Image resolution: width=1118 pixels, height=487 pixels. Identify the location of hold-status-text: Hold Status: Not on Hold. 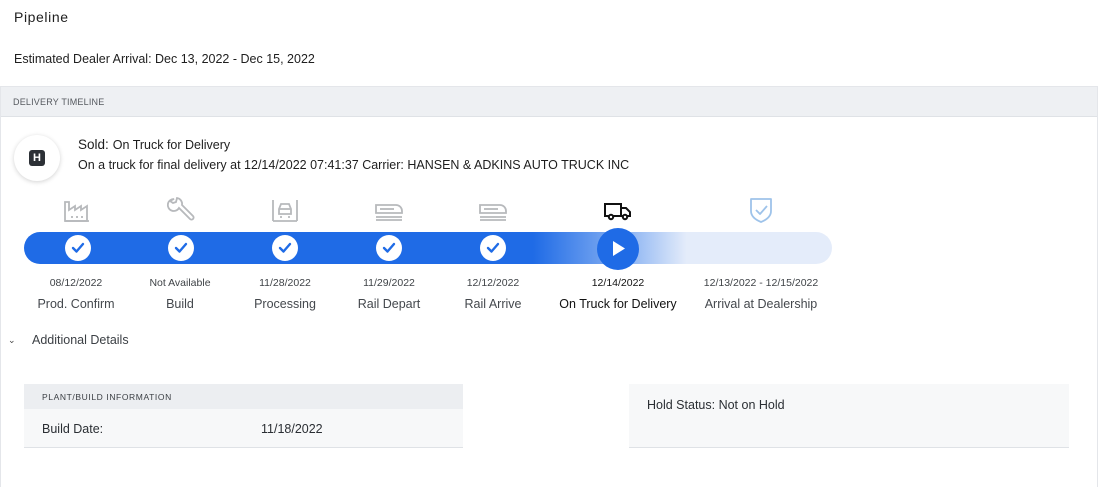
(716, 405).